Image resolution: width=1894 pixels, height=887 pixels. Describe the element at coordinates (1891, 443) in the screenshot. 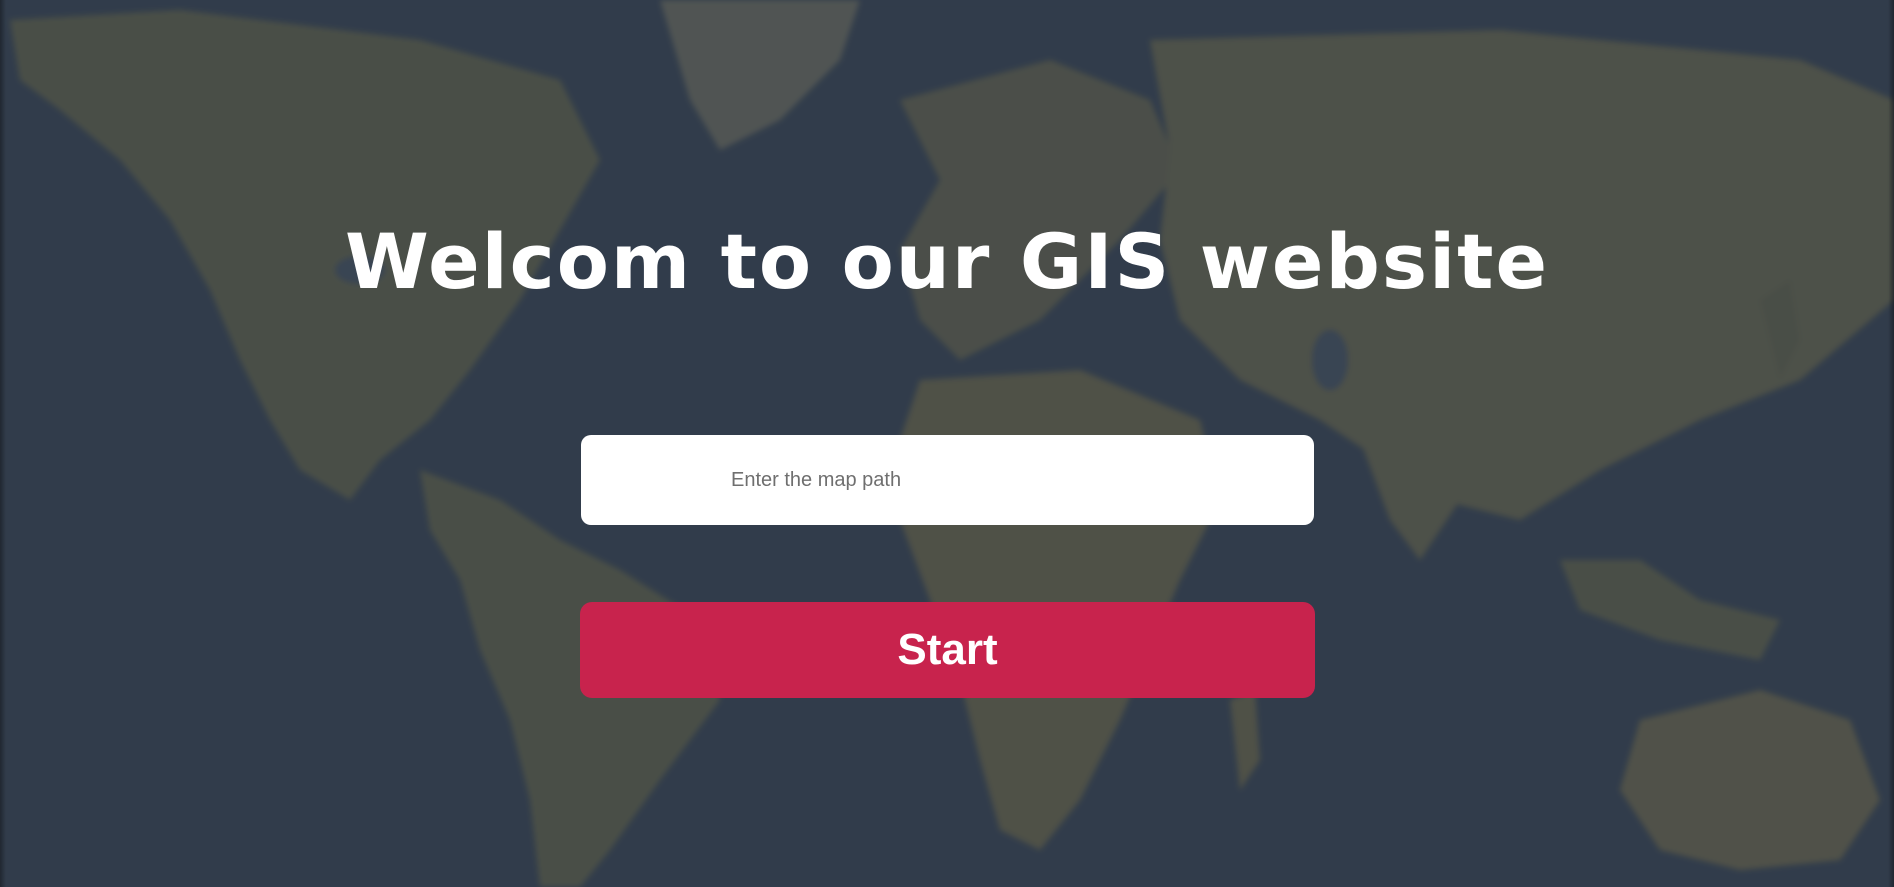

I see `right-edge-shadow` at that location.